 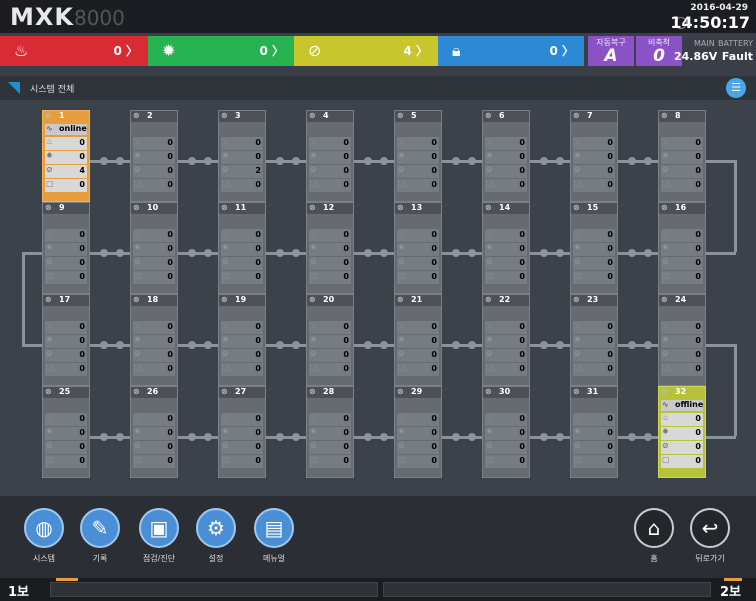 What do you see at coordinates (44, 528) in the screenshot?
I see `system-button: ◍` at bounding box center [44, 528].